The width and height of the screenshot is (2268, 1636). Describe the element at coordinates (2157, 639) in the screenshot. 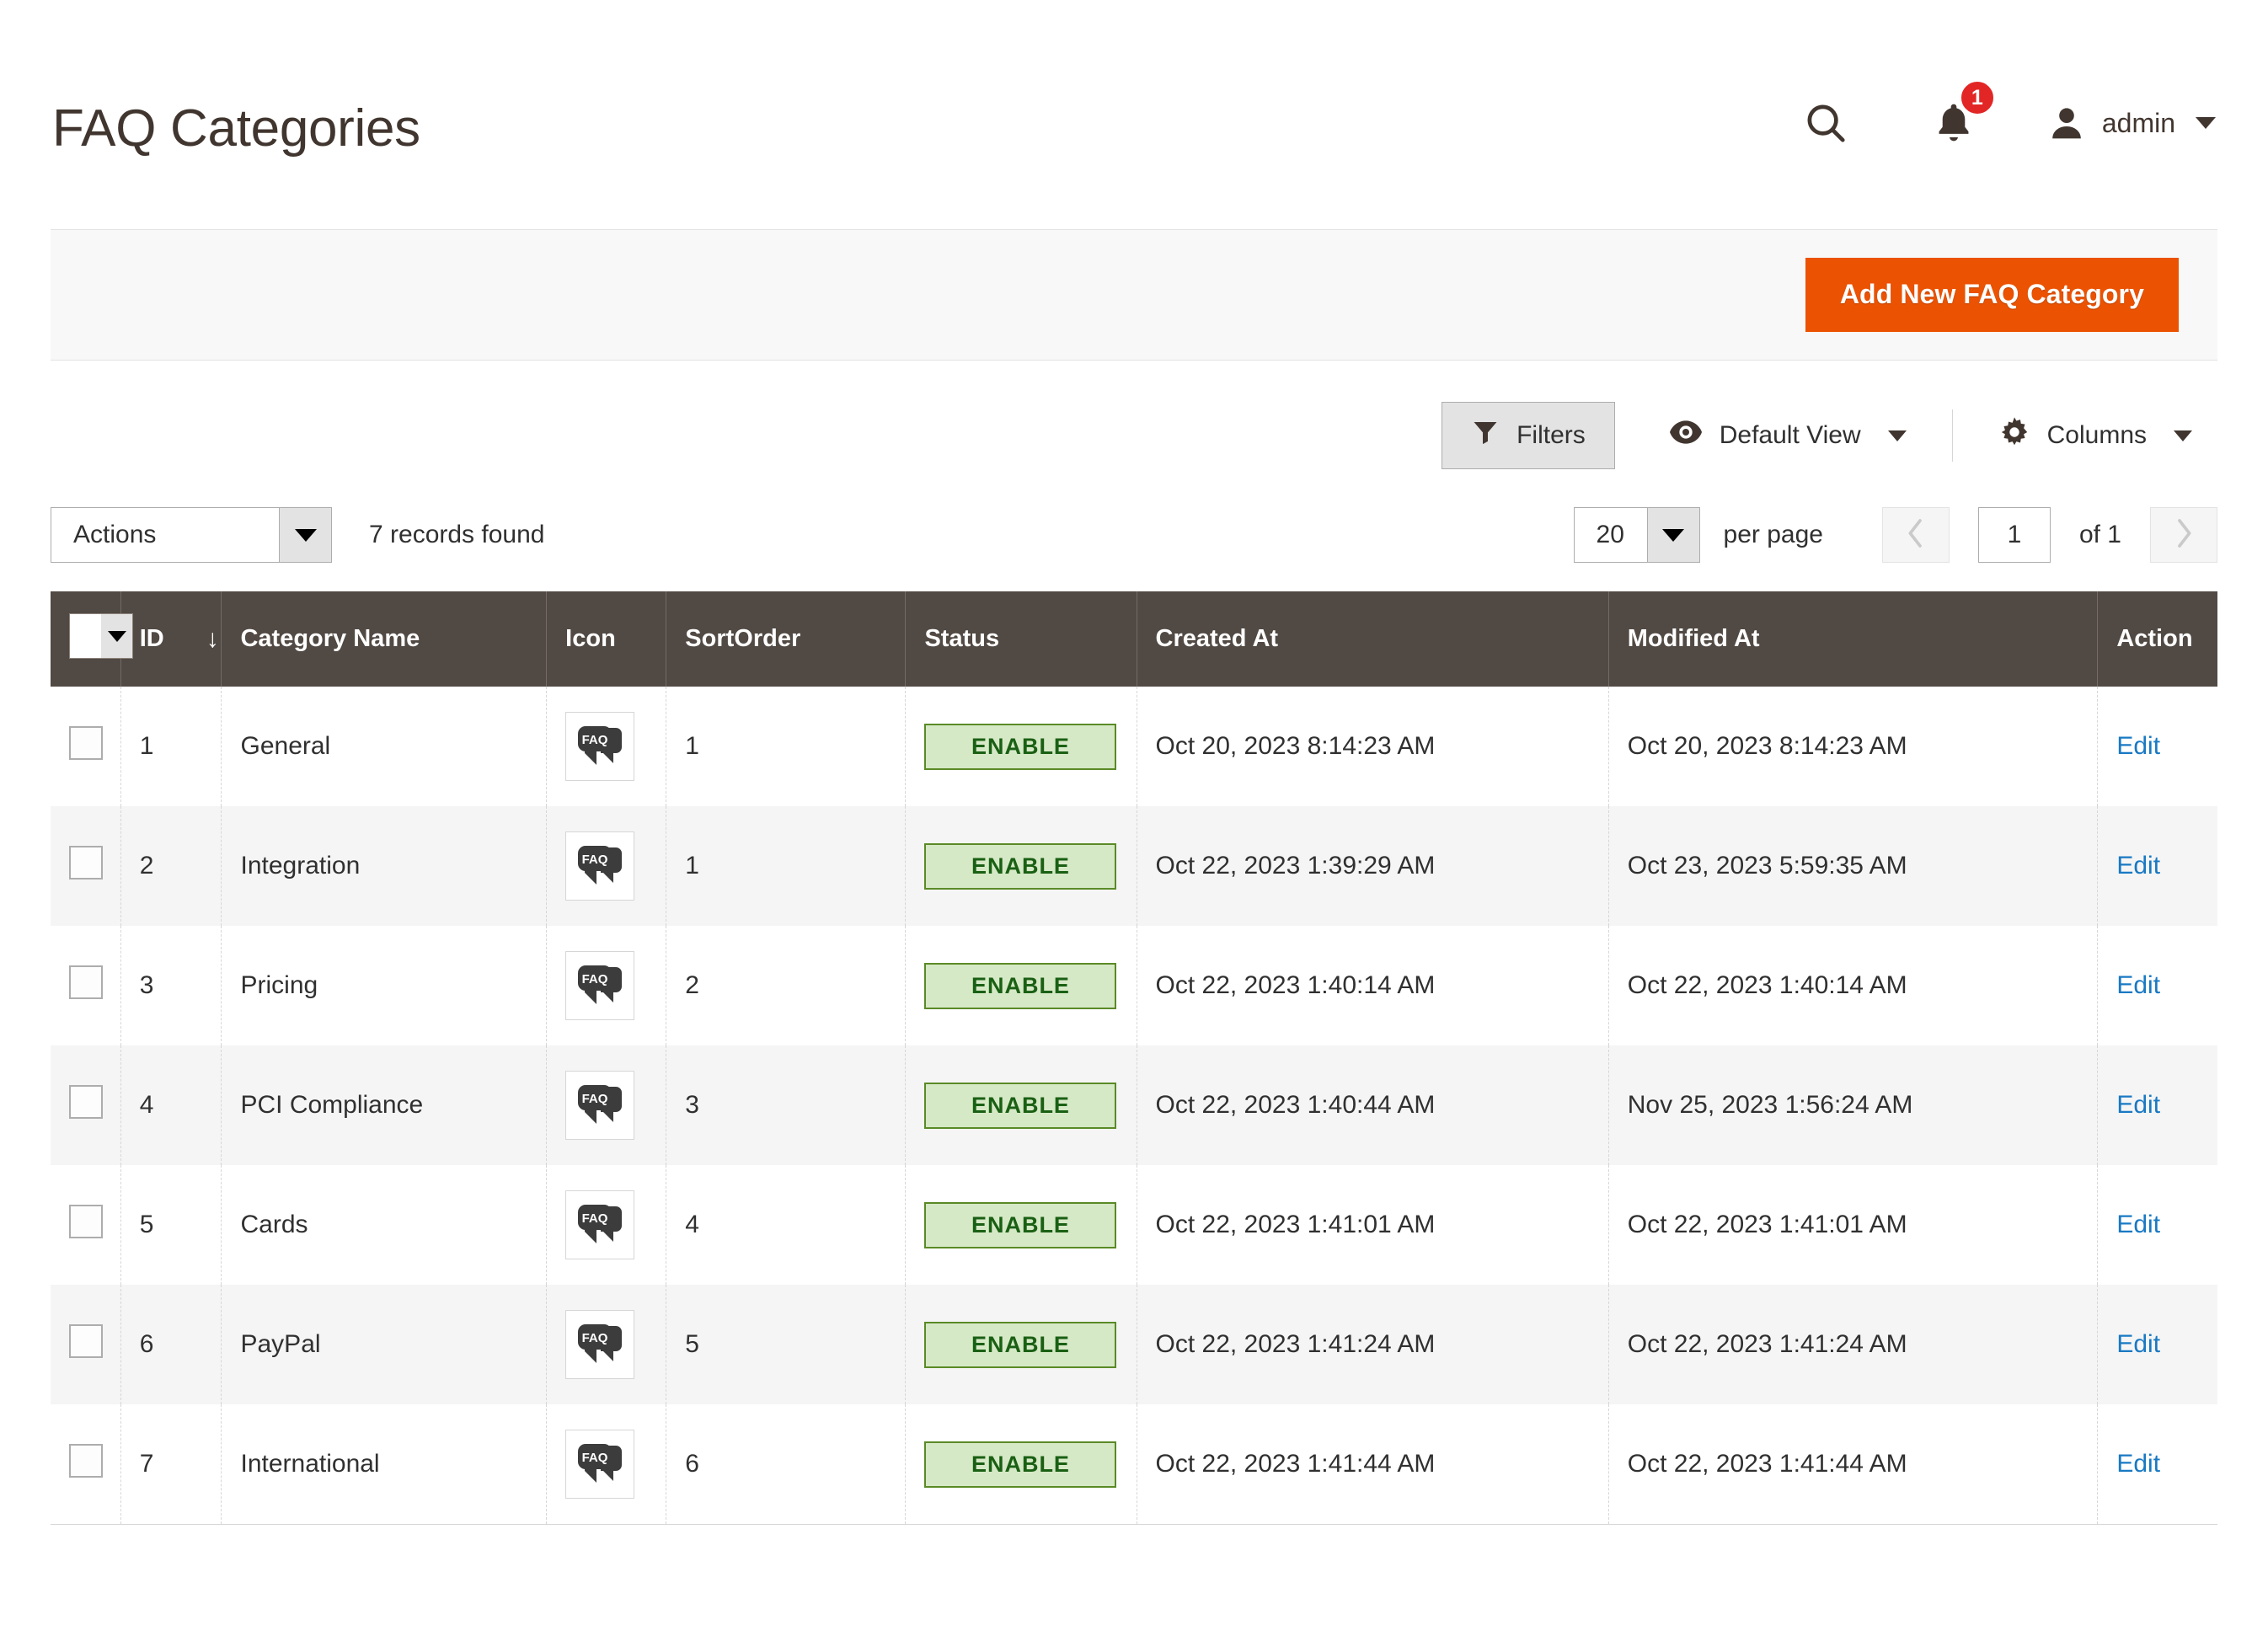

I see `column-header-action: Action` at that location.